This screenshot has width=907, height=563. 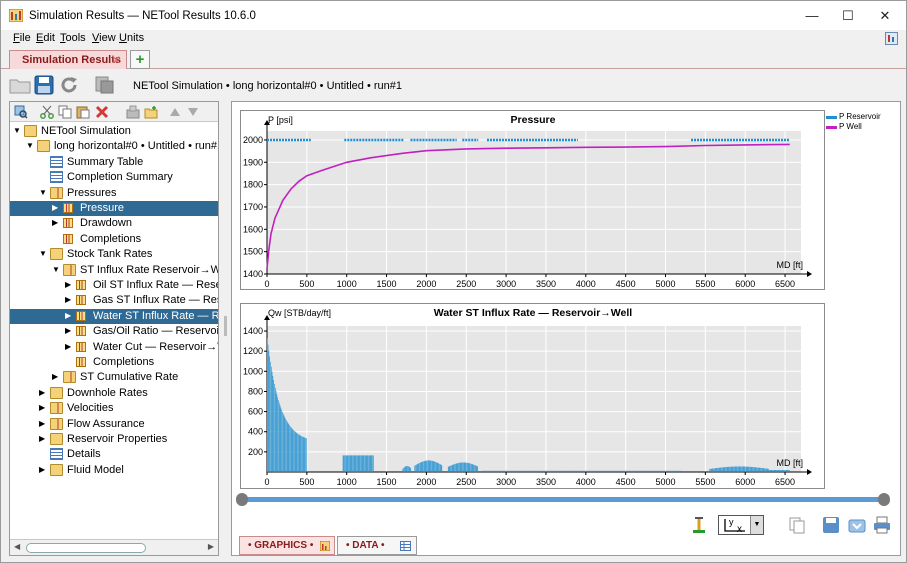 I want to click on tree-item: ▶ Downhole Rates, so click(x=114, y=393).